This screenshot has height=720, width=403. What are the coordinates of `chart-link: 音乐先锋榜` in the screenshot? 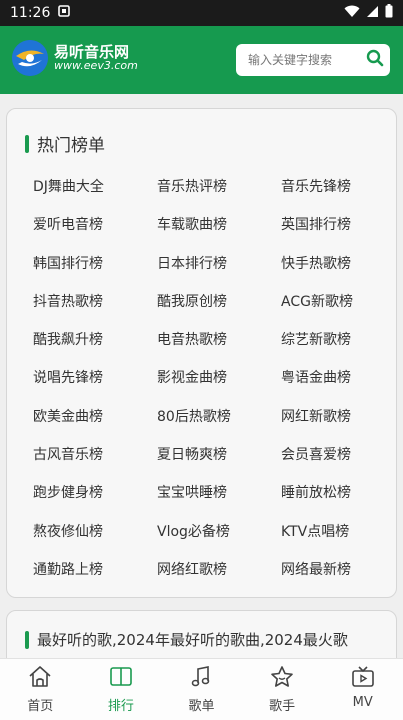 It's located at (332, 195).